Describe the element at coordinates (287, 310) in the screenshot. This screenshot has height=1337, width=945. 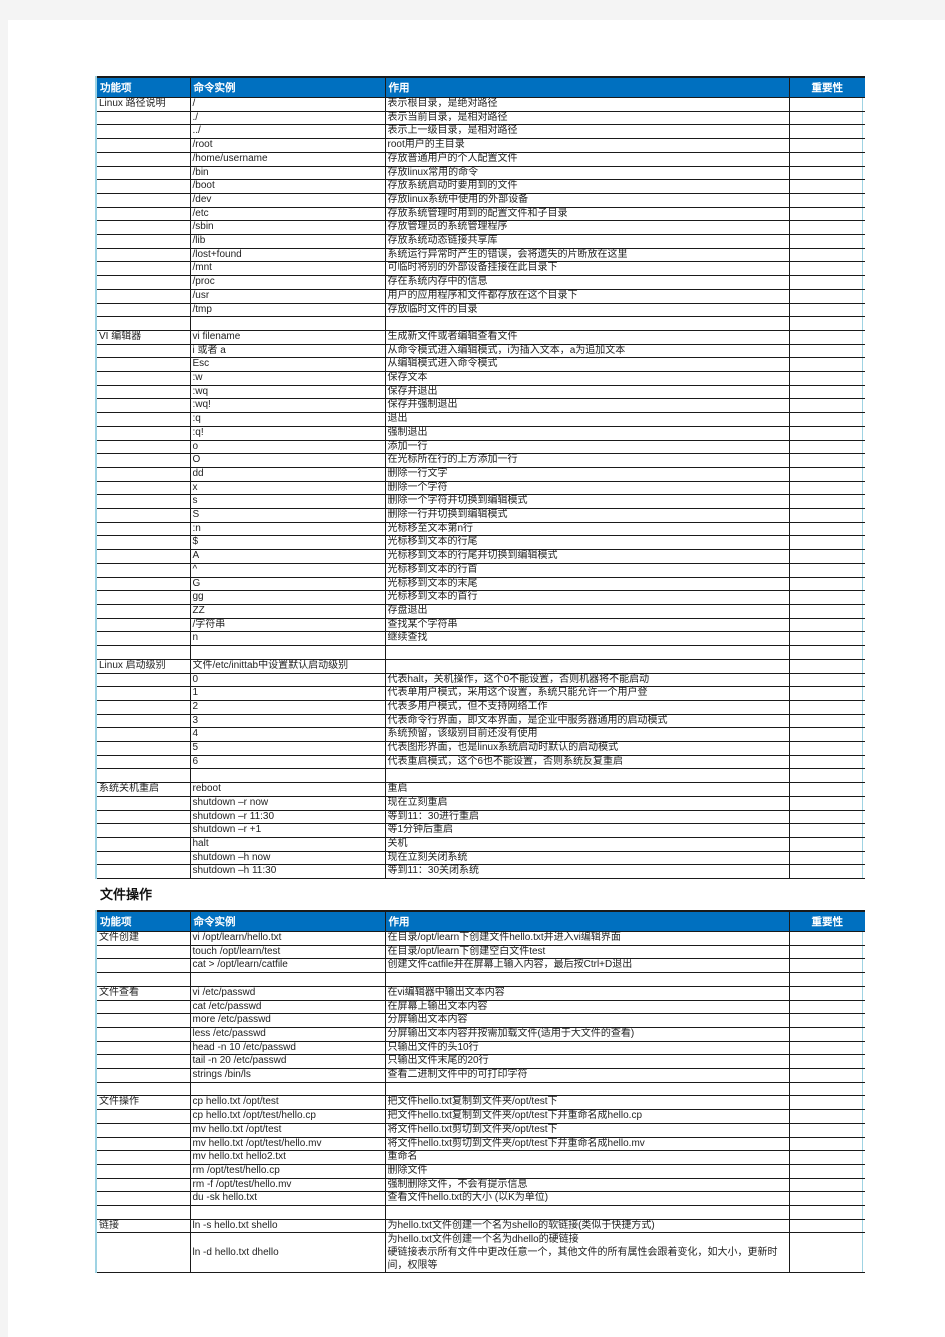
I see `command-cell: /tmp` at that location.